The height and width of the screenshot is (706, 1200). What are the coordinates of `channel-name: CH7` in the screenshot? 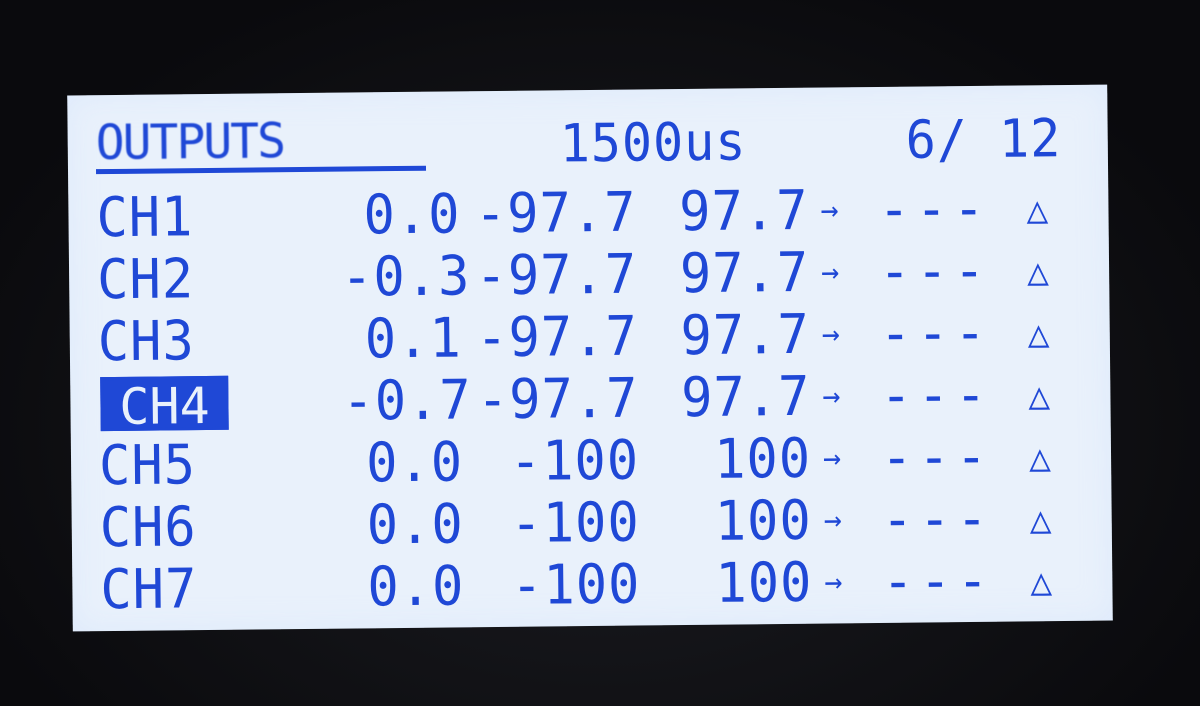 It's located at (149, 590).